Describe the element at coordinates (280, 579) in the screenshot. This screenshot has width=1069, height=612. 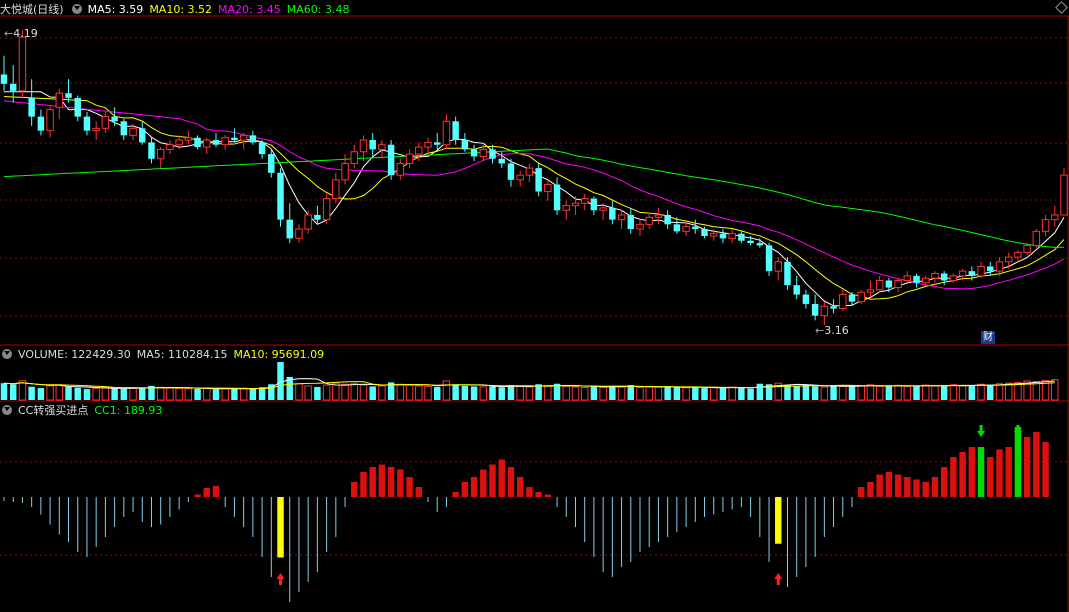
I see `buy-arrow-icon` at that location.